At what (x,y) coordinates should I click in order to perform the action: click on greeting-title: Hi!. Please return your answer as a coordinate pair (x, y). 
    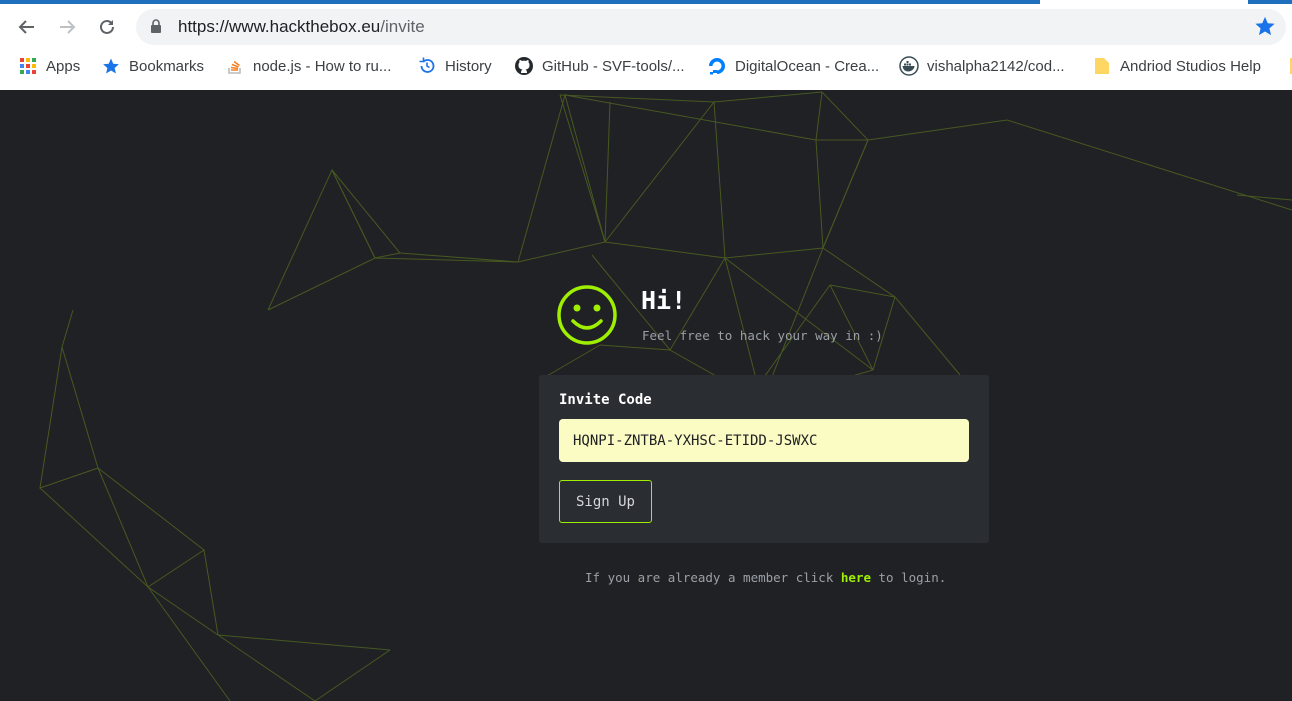
    Looking at the image, I should click on (664, 300).